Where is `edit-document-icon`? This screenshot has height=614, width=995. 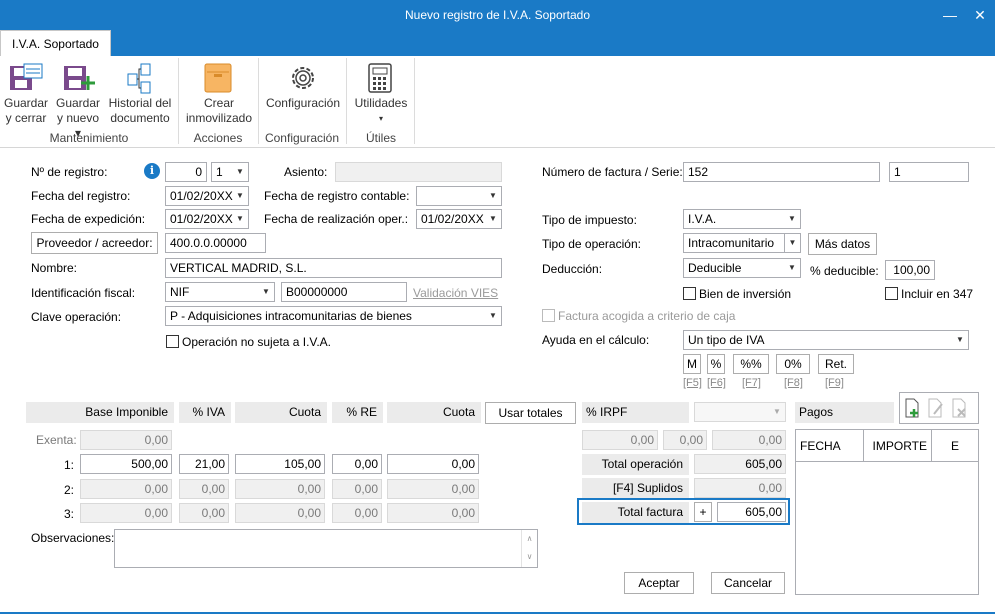
edit-document-icon is located at coordinates (935, 408).